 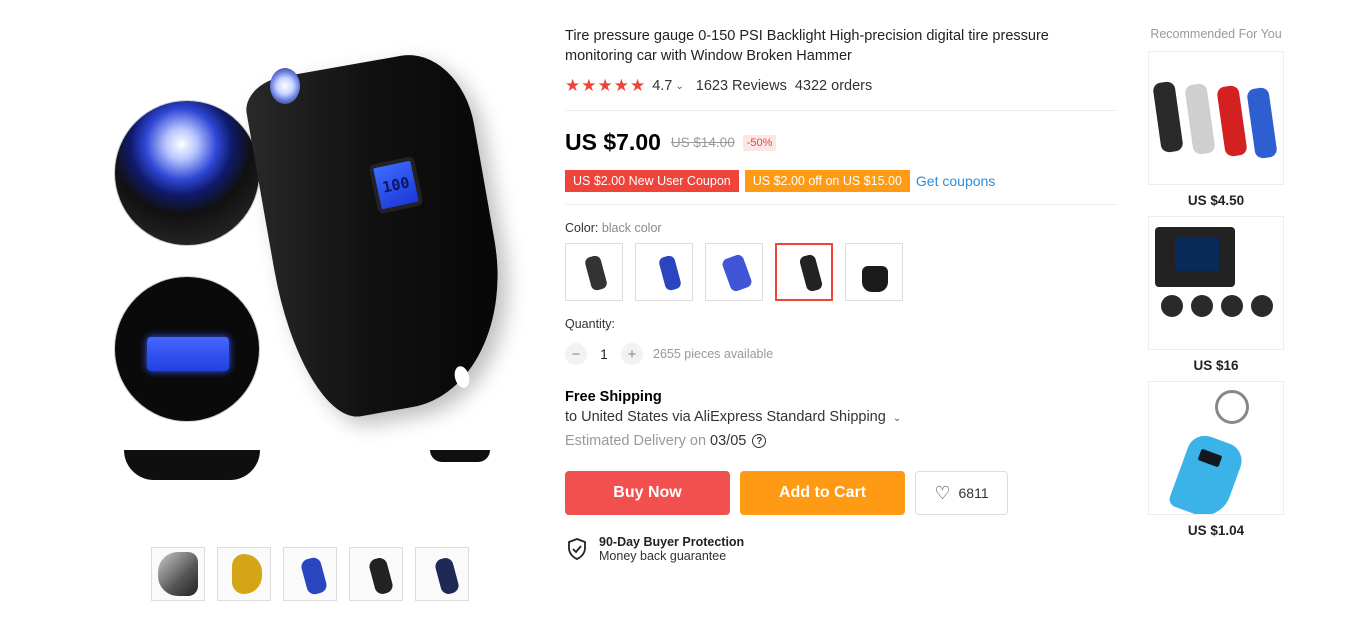 What do you see at coordinates (672, 542) in the screenshot?
I see `protection-title: 90-Day Buyer Protection` at bounding box center [672, 542].